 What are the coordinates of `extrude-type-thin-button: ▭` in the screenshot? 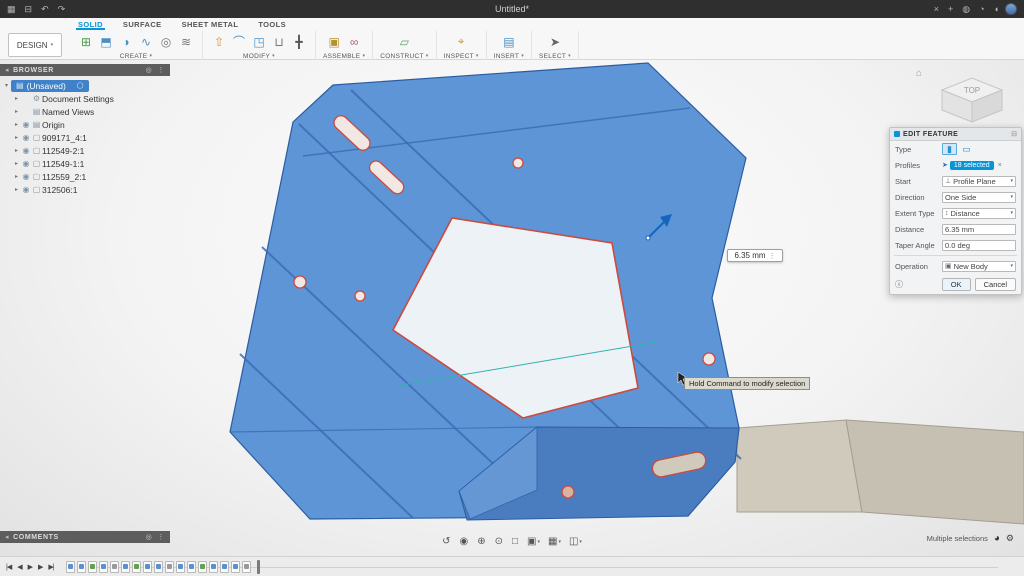 It's located at (966, 149).